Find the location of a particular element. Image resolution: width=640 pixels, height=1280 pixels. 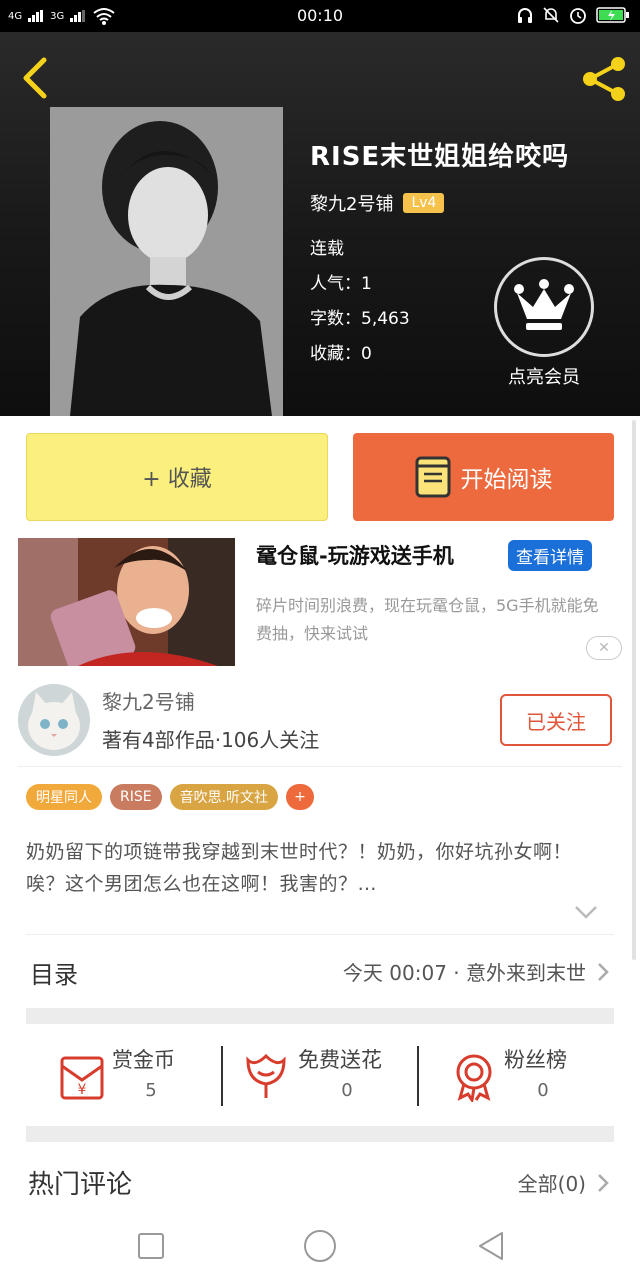

status-bar: 4G 3G 00:10 is located at coordinates (320, 16).